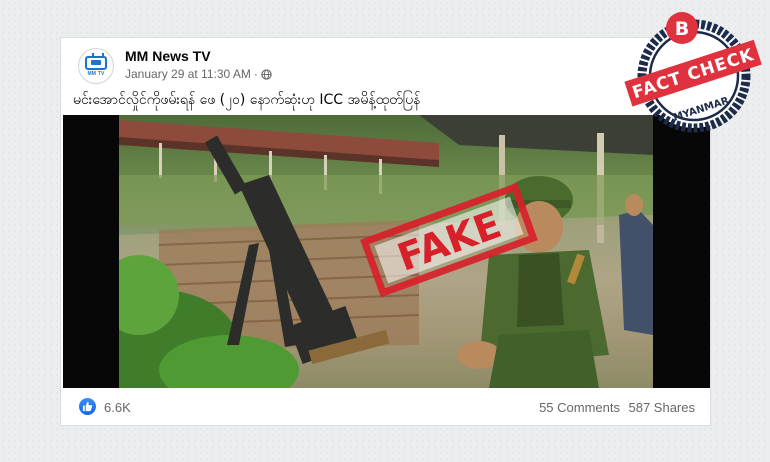 The height and width of the screenshot is (462, 770). What do you see at coordinates (117, 407) in the screenshot?
I see `reaction-count: 6.6K` at bounding box center [117, 407].